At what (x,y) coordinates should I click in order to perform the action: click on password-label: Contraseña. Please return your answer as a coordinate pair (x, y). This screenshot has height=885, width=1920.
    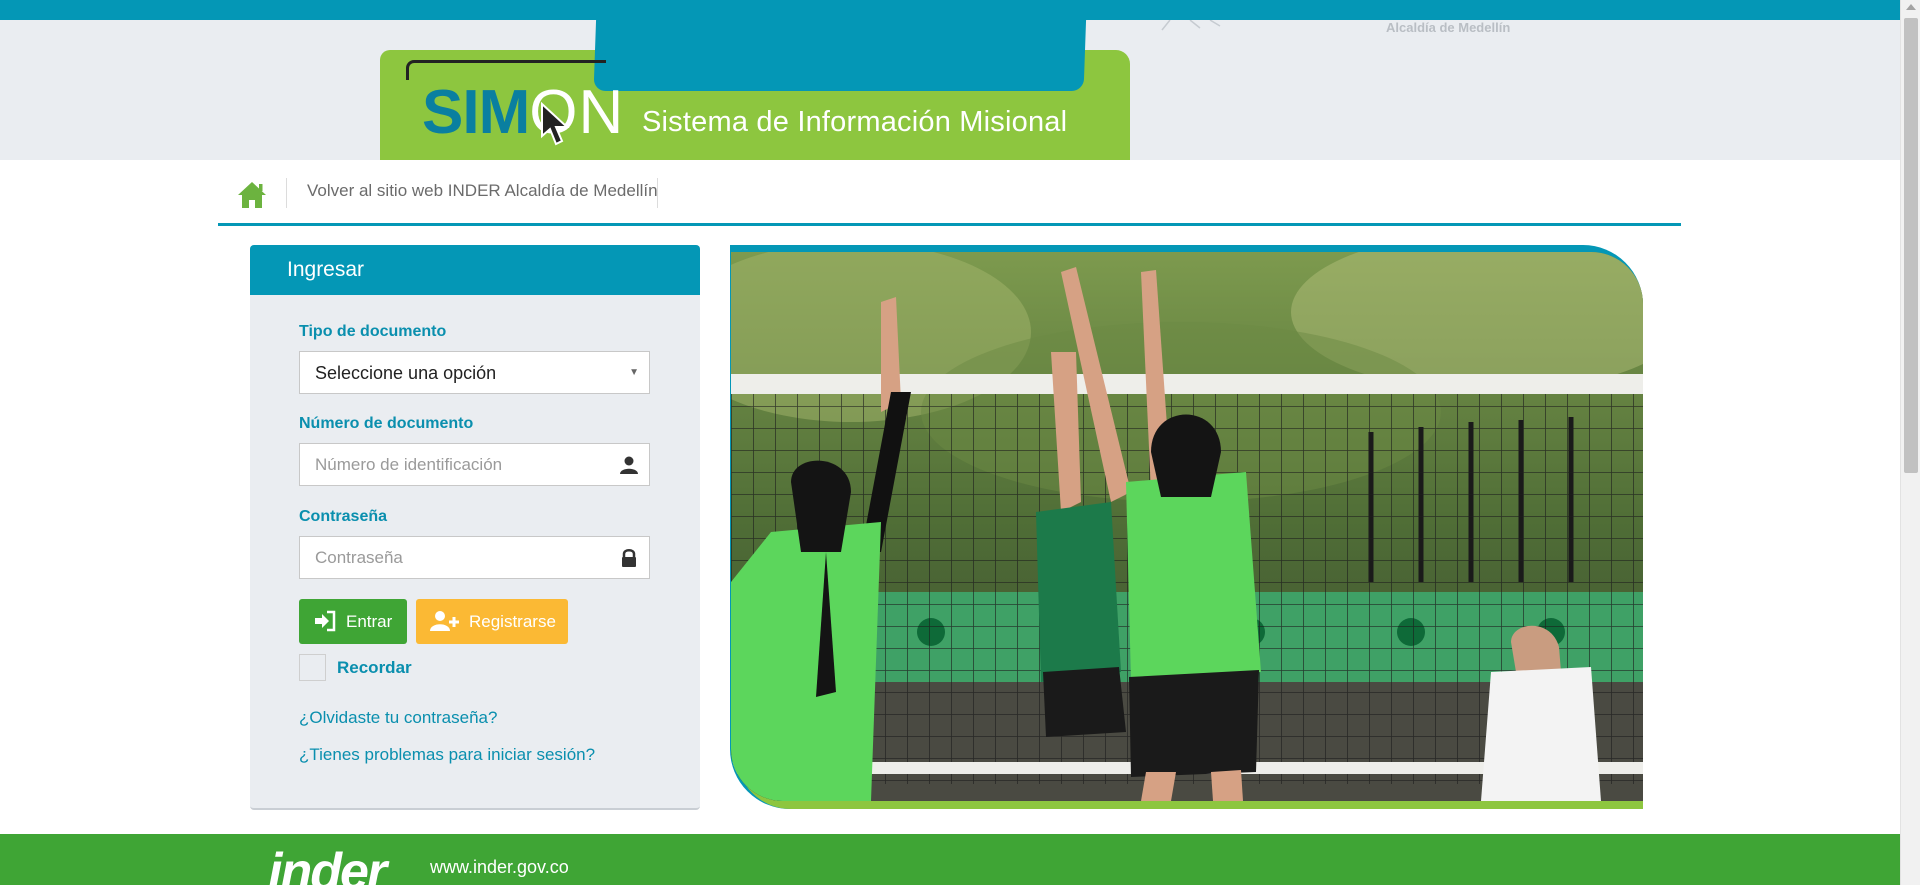
    Looking at the image, I should click on (343, 516).